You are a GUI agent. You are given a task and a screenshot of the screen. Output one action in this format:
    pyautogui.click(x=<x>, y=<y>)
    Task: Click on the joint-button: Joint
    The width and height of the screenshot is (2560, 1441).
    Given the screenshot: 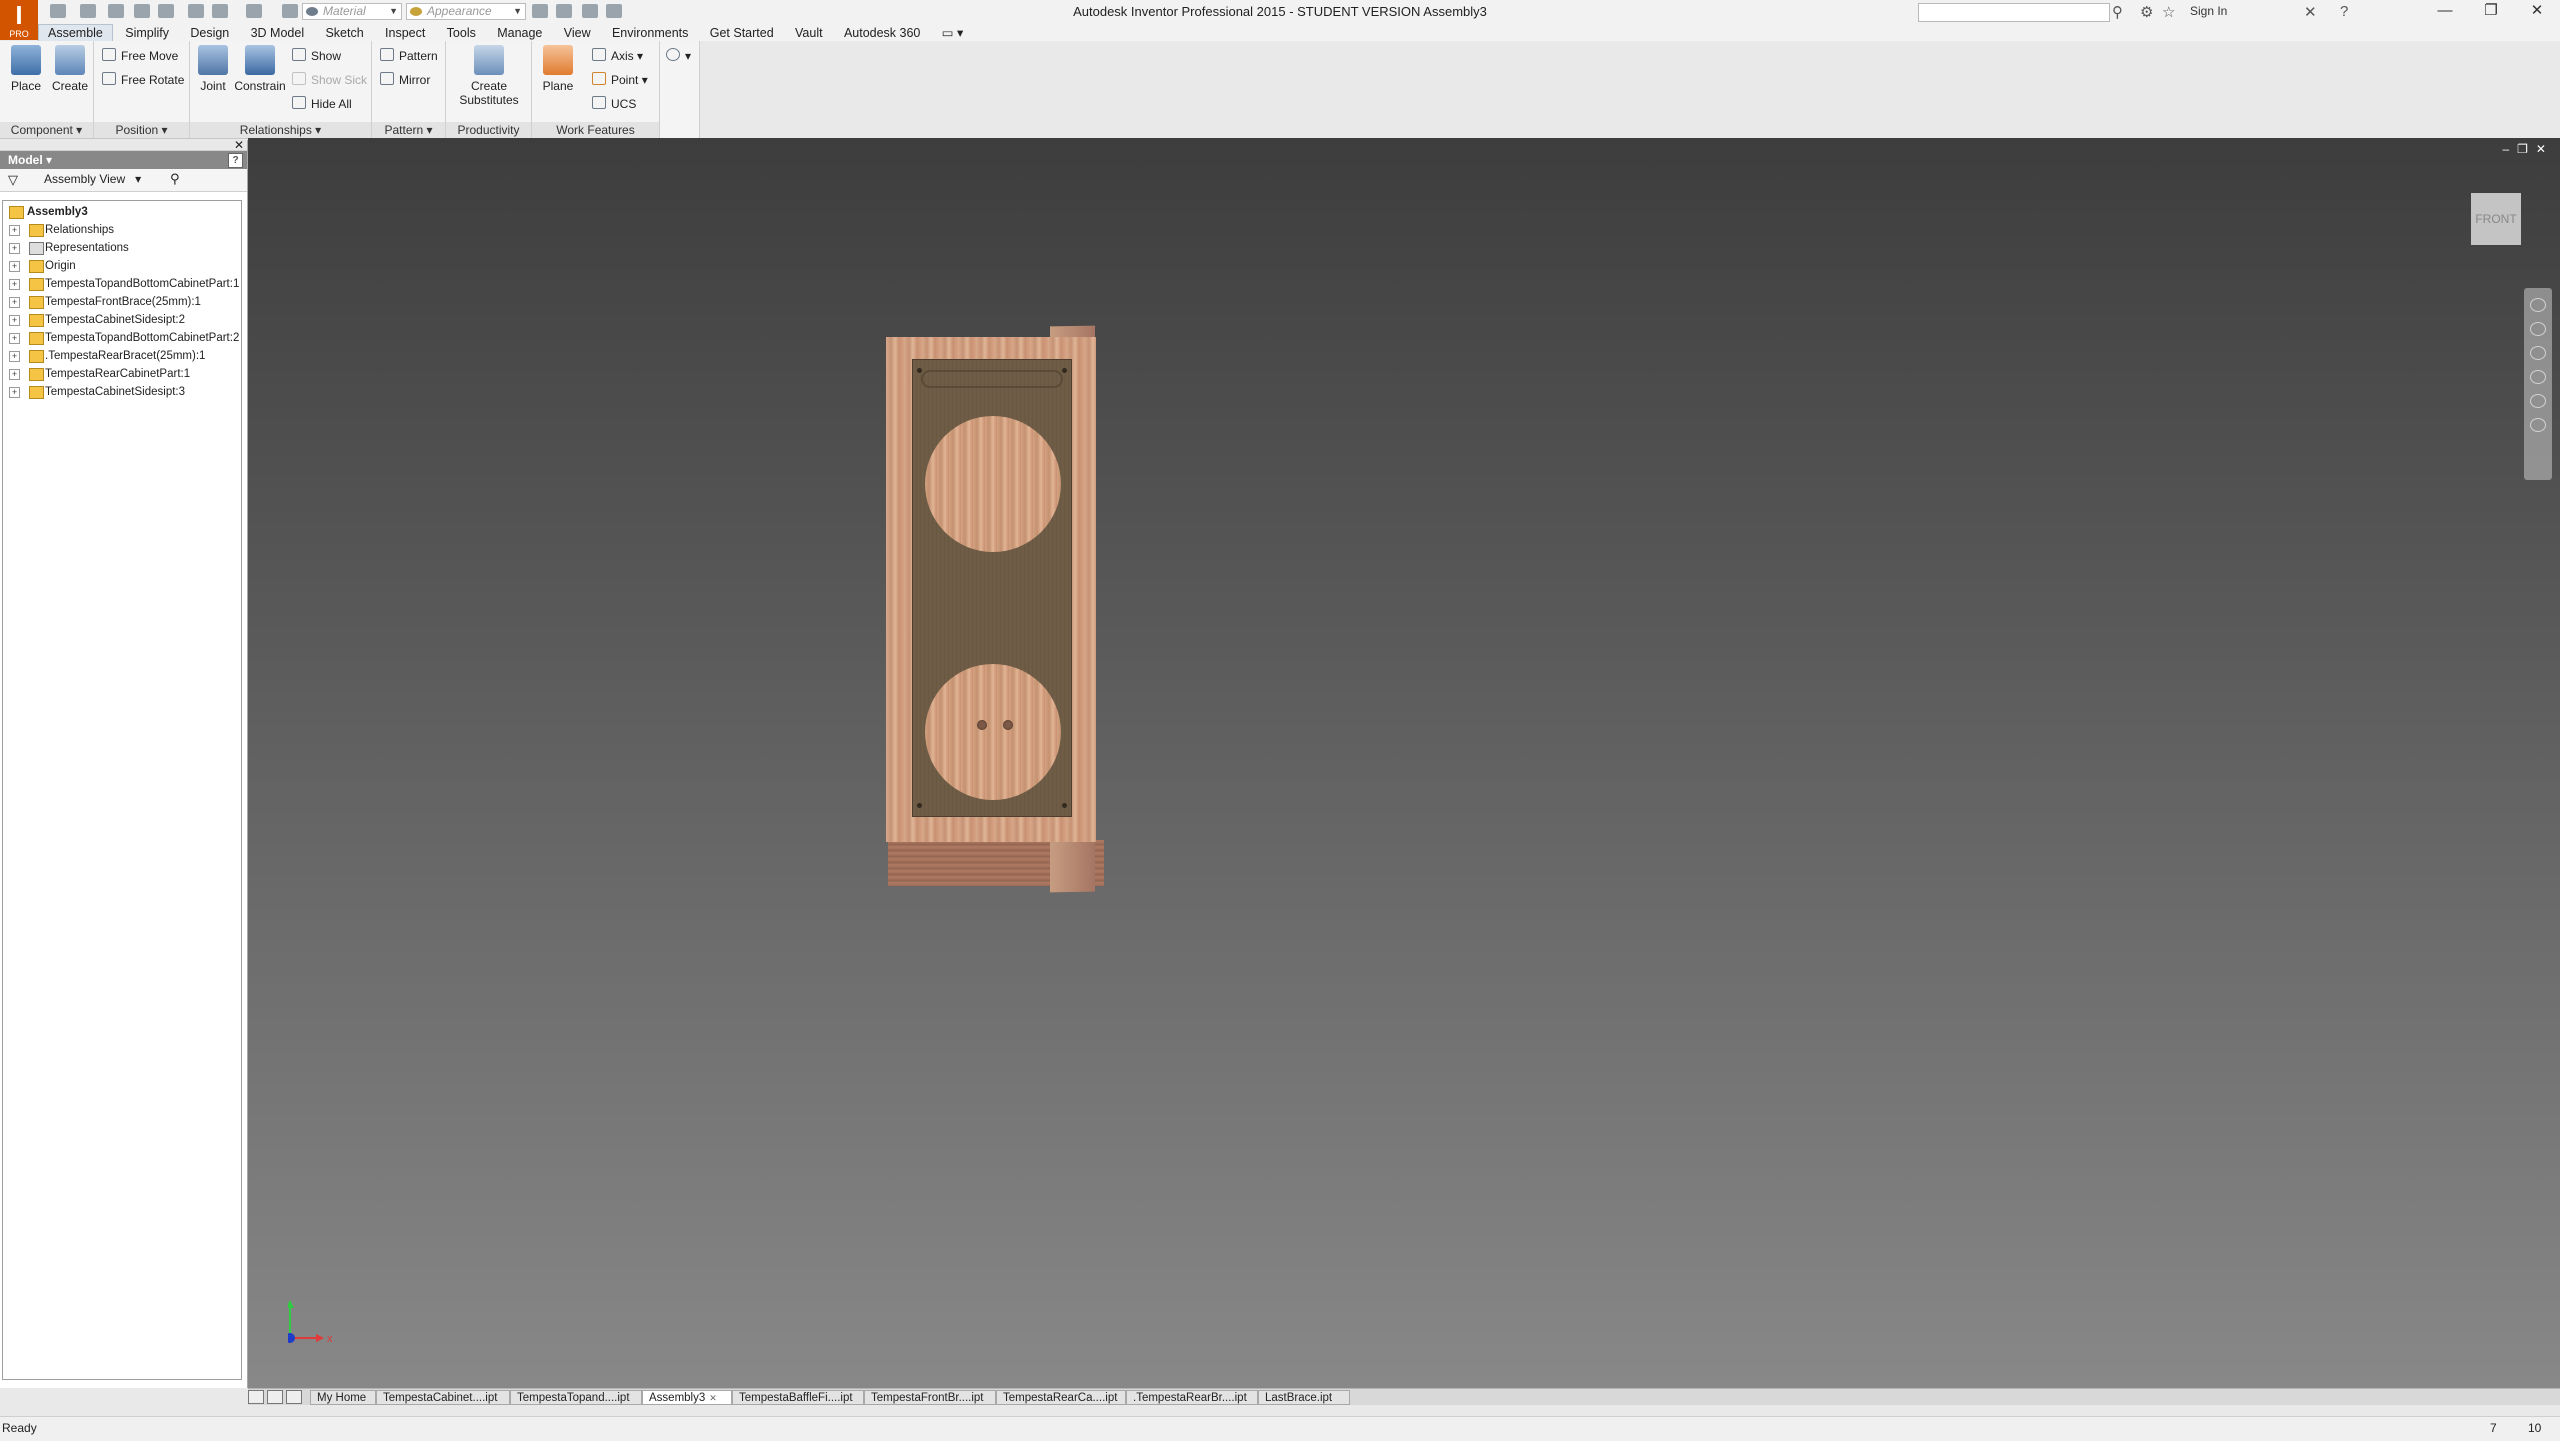 What is the action you would take?
    pyautogui.click(x=213, y=69)
    